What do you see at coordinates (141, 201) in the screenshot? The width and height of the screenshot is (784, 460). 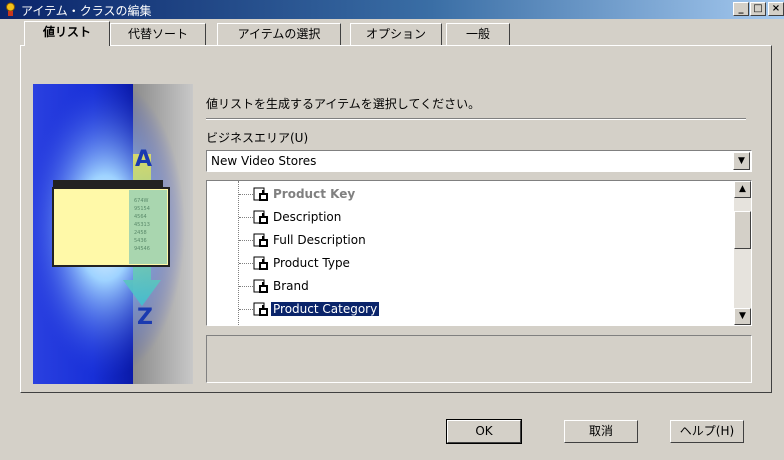 I see `svg-text: 674W` at bounding box center [141, 201].